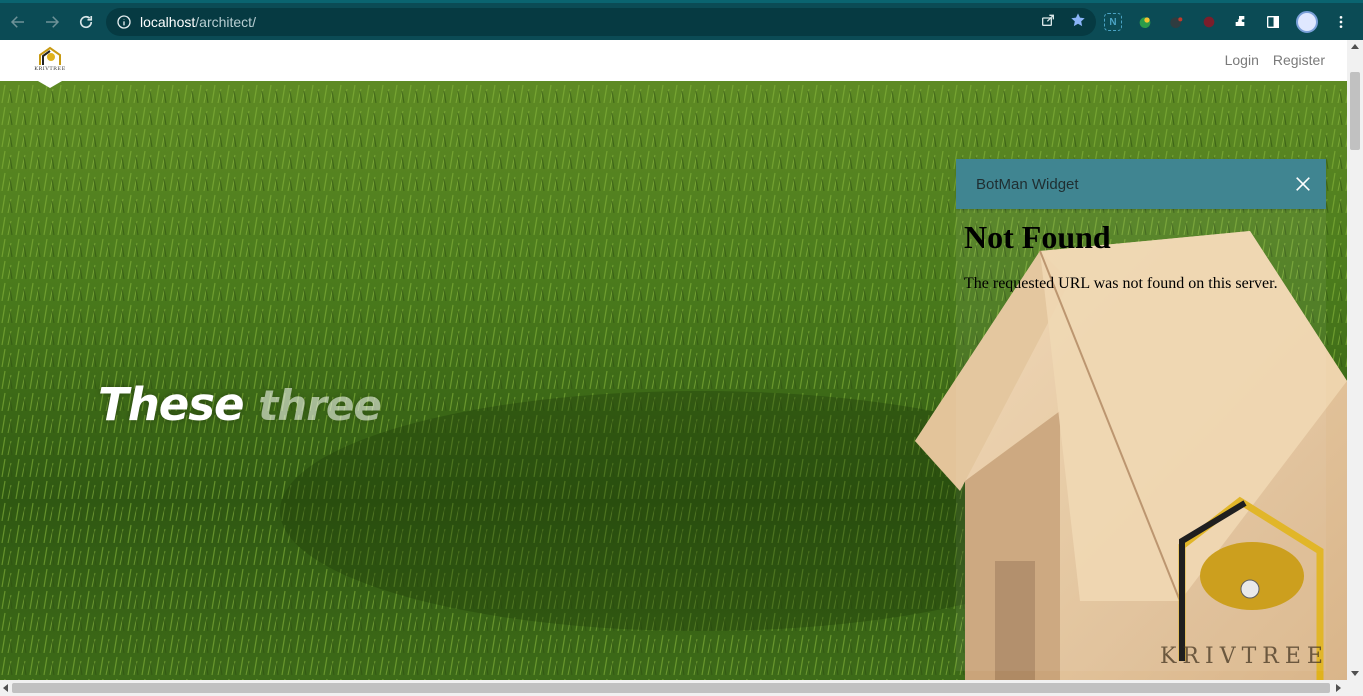 The height and width of the screenshot is (696, 1363). I want to click on scroll-up-arrow-icon, so click(1355, 46).